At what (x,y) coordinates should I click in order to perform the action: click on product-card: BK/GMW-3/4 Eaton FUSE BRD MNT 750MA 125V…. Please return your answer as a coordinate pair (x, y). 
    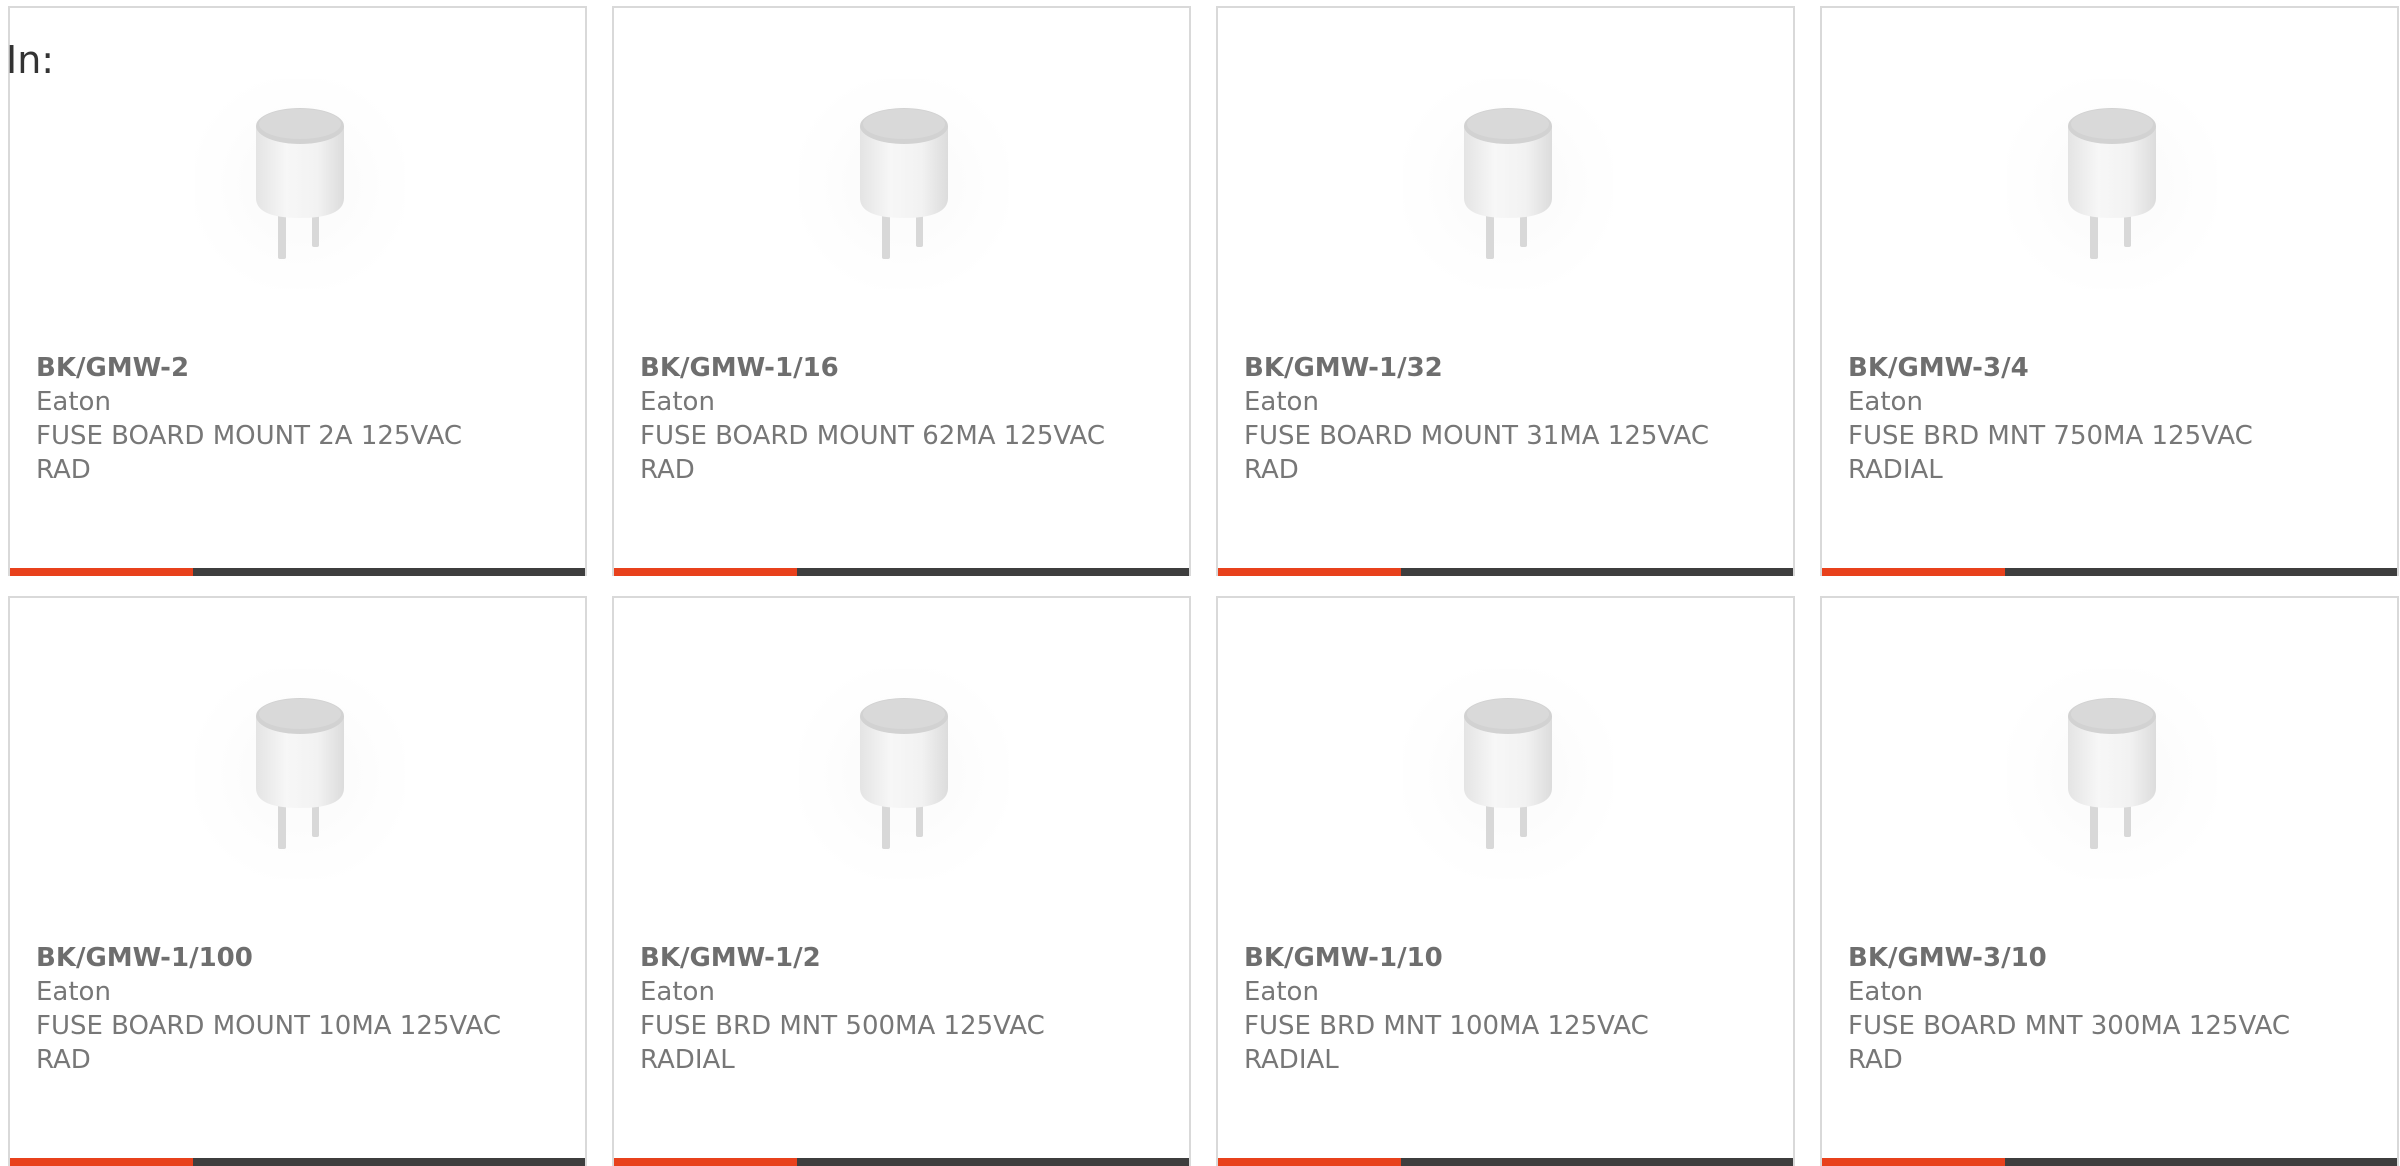
    Looking at the image, I should click on (2109, 291).